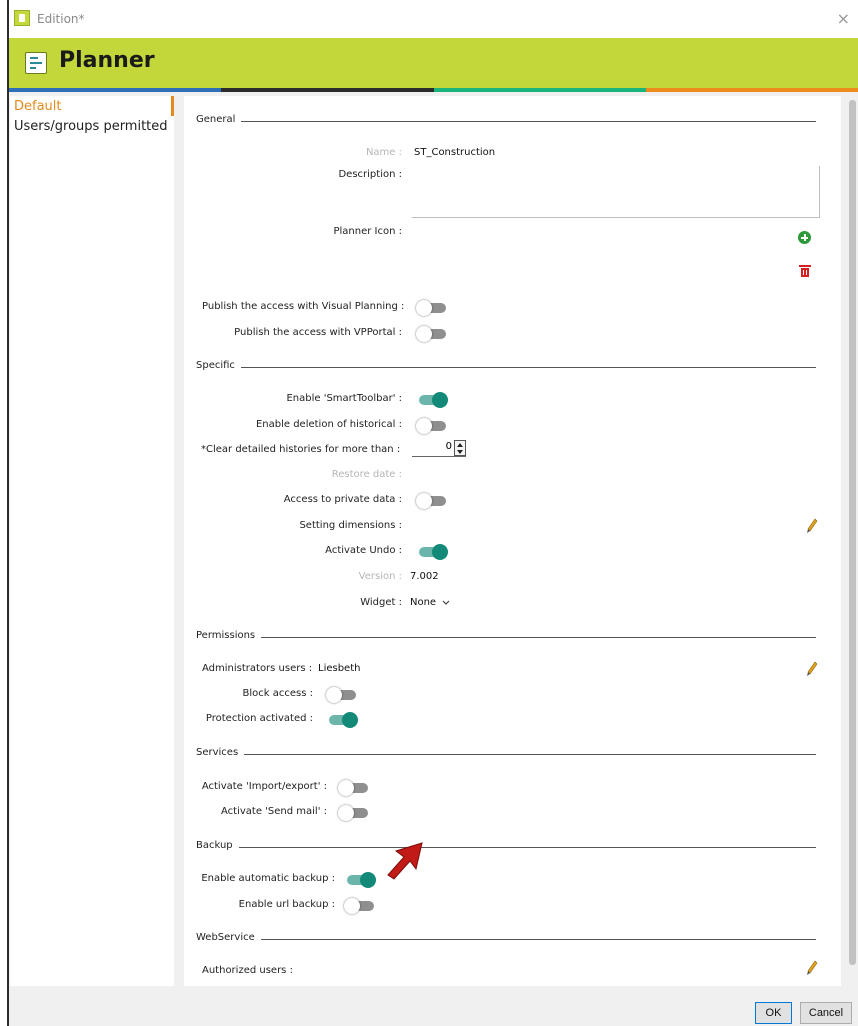  I want to click on auto-backup-label: Enable automatic backup :, so click(268, 878).